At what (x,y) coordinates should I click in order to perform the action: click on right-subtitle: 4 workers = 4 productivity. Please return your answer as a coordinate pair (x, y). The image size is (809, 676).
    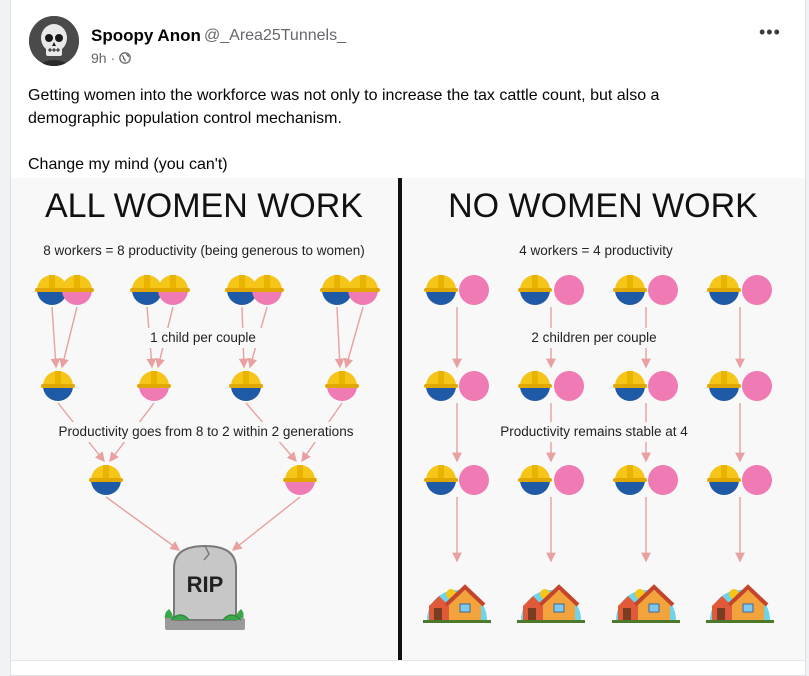
    Looking at the image, I should click on (596, 250).